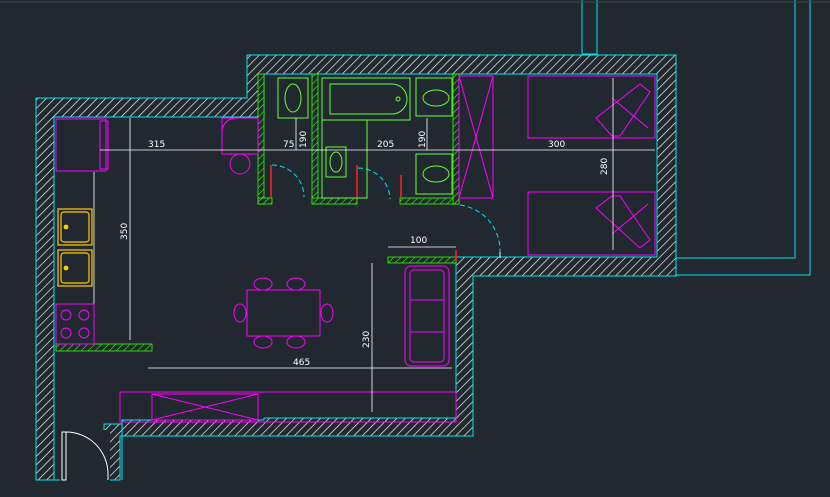  What do you see at coordinates (156, 145) in the screenshot?
I see `dim-kitchen-width: 315` at bounding box center [156, 145].